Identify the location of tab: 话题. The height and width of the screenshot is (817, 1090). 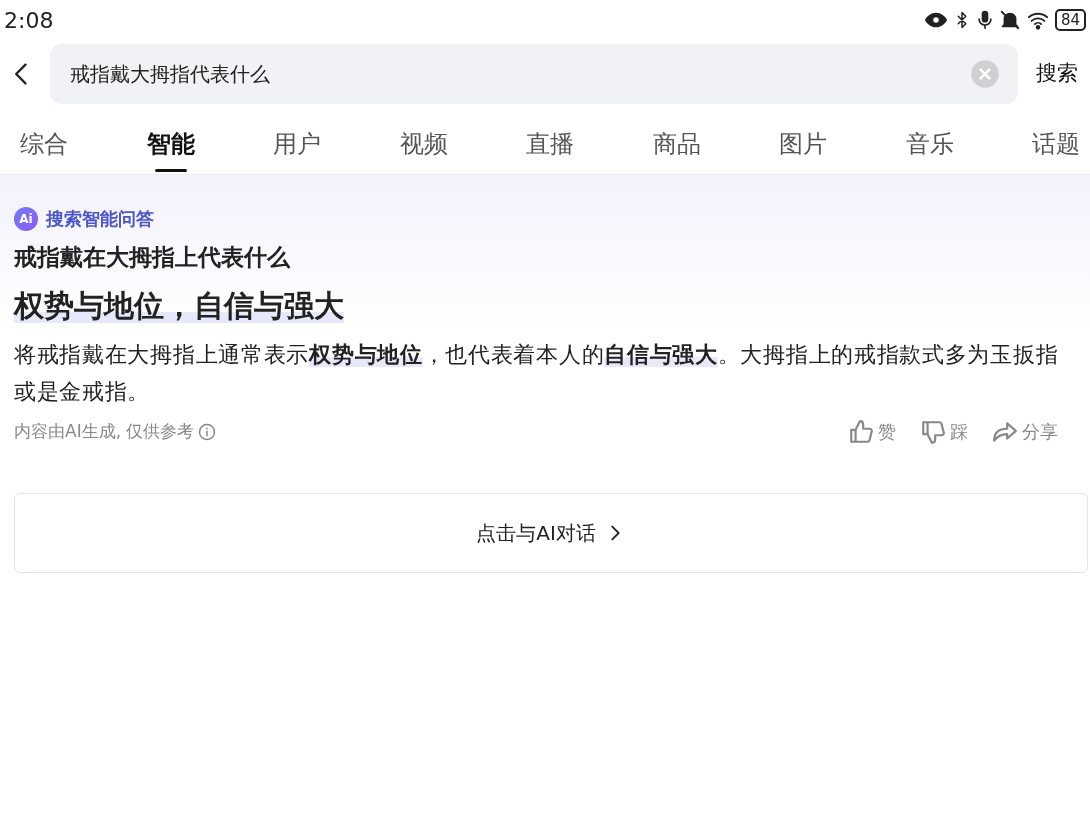
(1056, 147).